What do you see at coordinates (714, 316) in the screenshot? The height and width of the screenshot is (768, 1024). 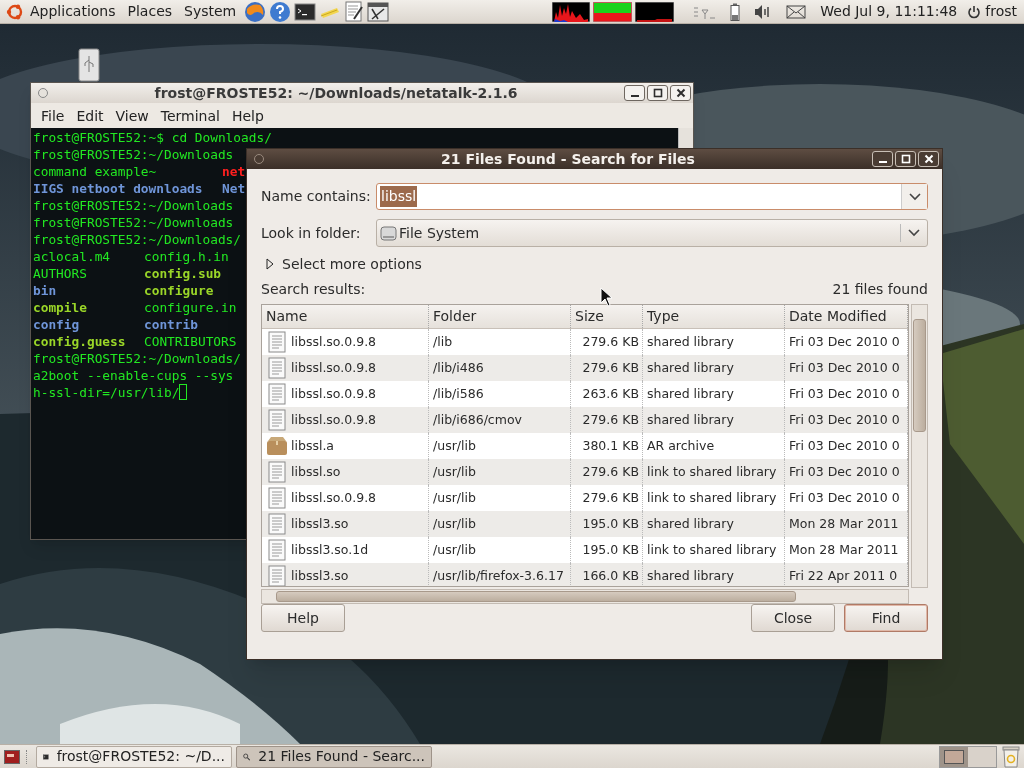 I see `column-header: Type` at bounding box center [714, 316].